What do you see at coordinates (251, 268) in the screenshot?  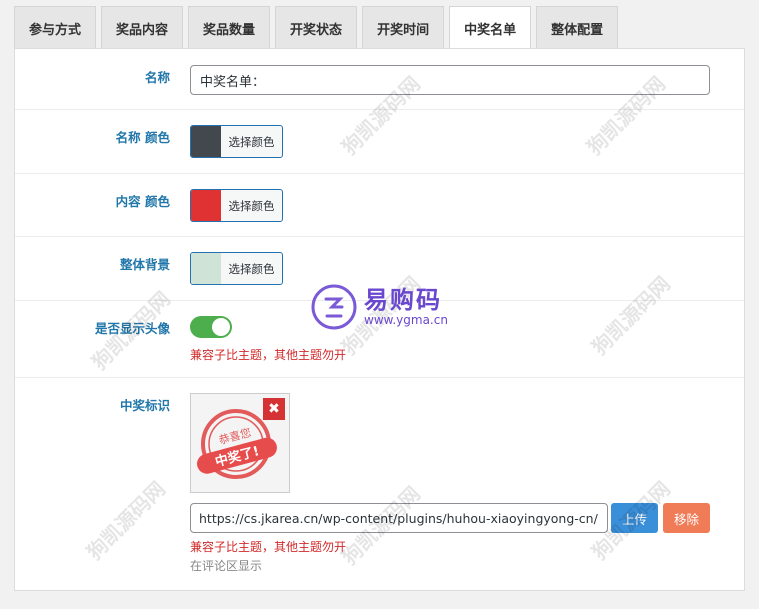 I see `background-color-button-label: 选择颜色` at bounding box center [251, 268].